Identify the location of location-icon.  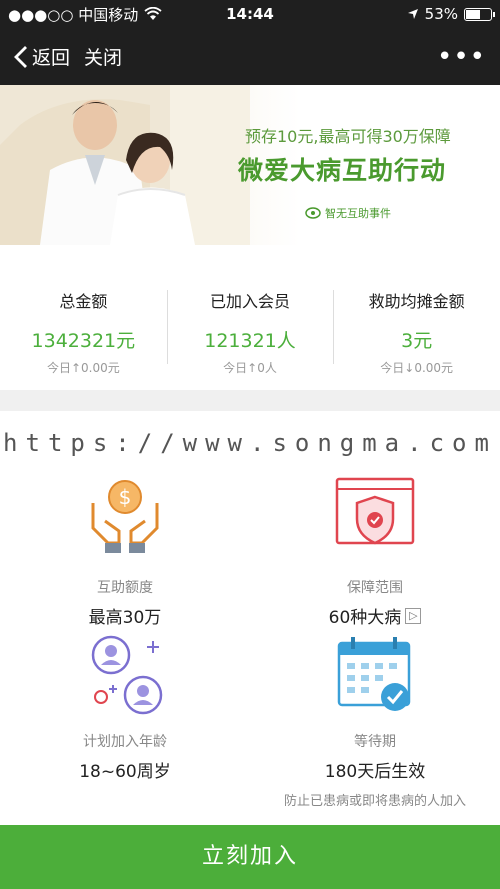
(412, 14).